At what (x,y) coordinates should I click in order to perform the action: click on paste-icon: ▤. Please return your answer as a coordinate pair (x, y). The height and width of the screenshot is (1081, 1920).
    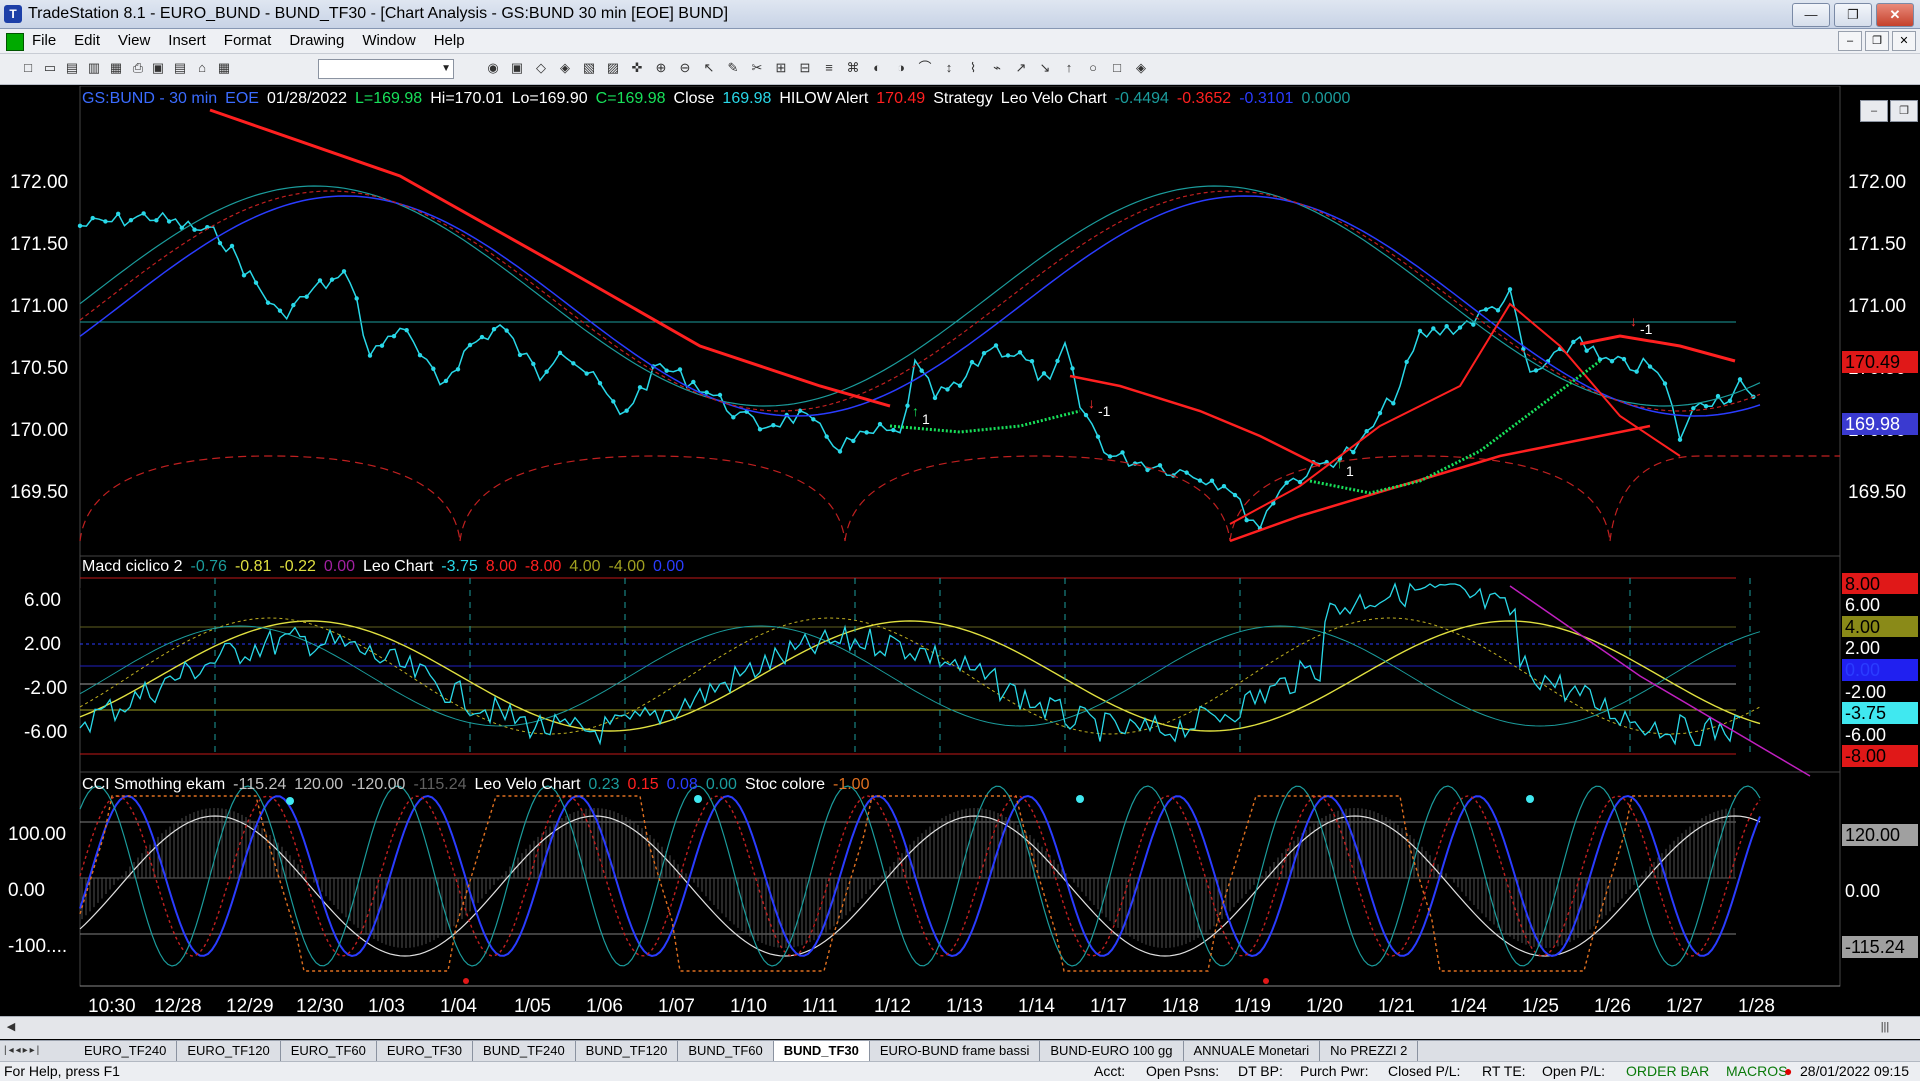
    Looking at the image, I should click on (180, 68).